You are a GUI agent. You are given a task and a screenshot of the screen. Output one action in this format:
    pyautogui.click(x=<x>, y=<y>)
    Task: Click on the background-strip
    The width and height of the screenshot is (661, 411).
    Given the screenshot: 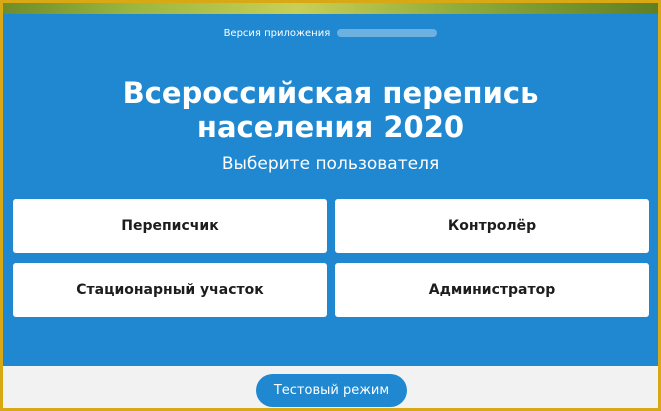 What is the action you would take?
    pyautogui.click(x=330, y=7)
    